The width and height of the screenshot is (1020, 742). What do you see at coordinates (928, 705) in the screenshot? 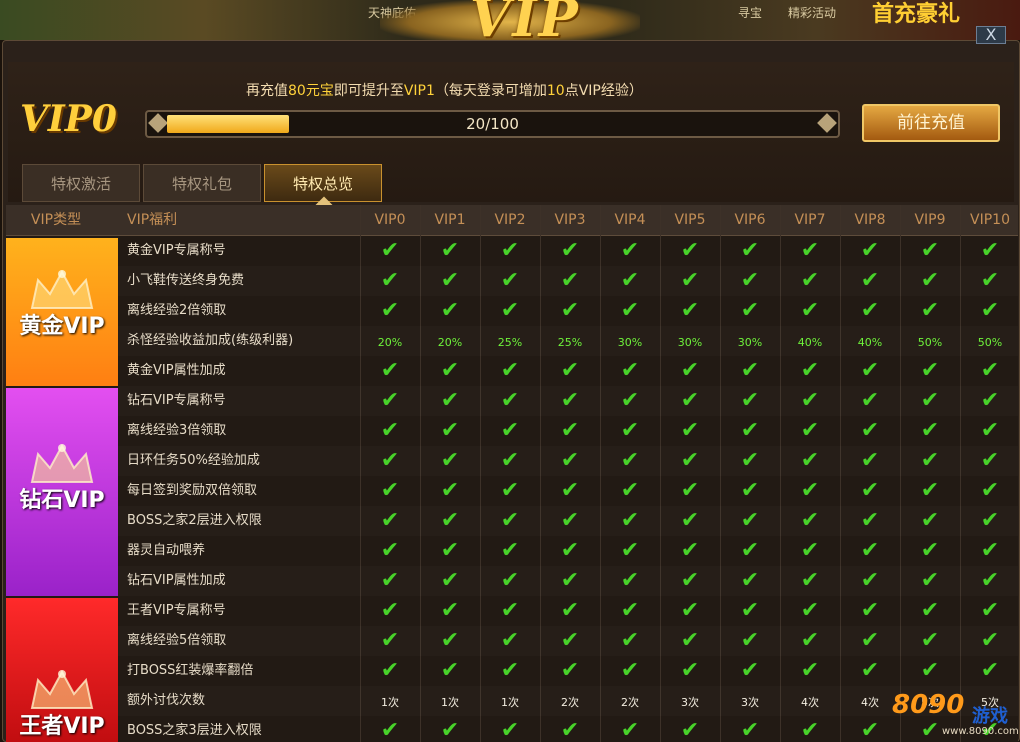
I see `watermark-num: 8090` at bounding box center [928, 705].